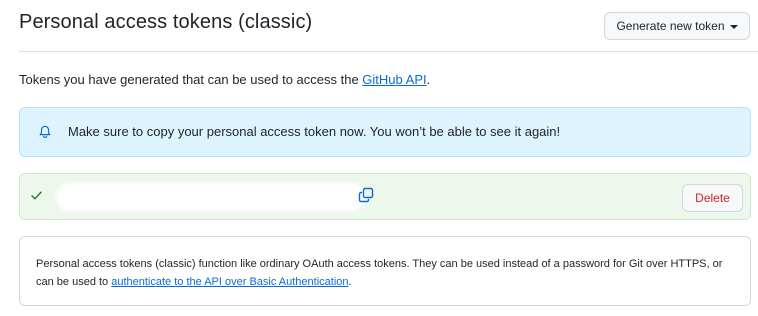 The height and width of the screenshot is (316, 758). Describe the element at coordinates (350, 282) in the screenshot. I see `info-text-after-link: .` at that location.